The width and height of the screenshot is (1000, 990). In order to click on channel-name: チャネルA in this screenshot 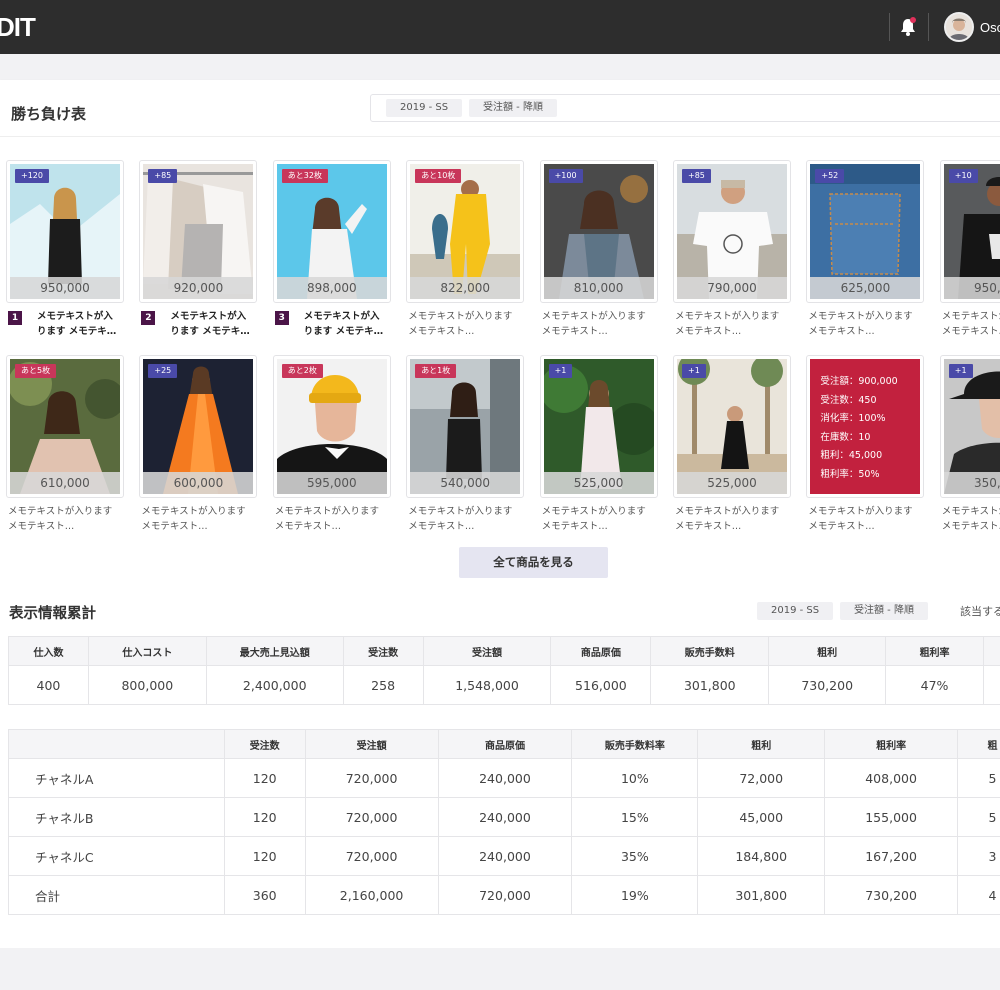, I will do `click(116, 778)`.